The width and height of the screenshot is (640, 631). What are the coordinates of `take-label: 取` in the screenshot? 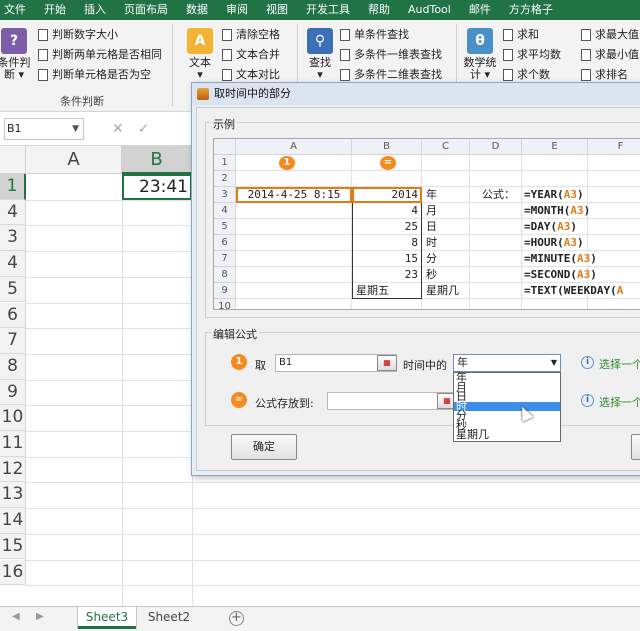 It's located at (260, 365).